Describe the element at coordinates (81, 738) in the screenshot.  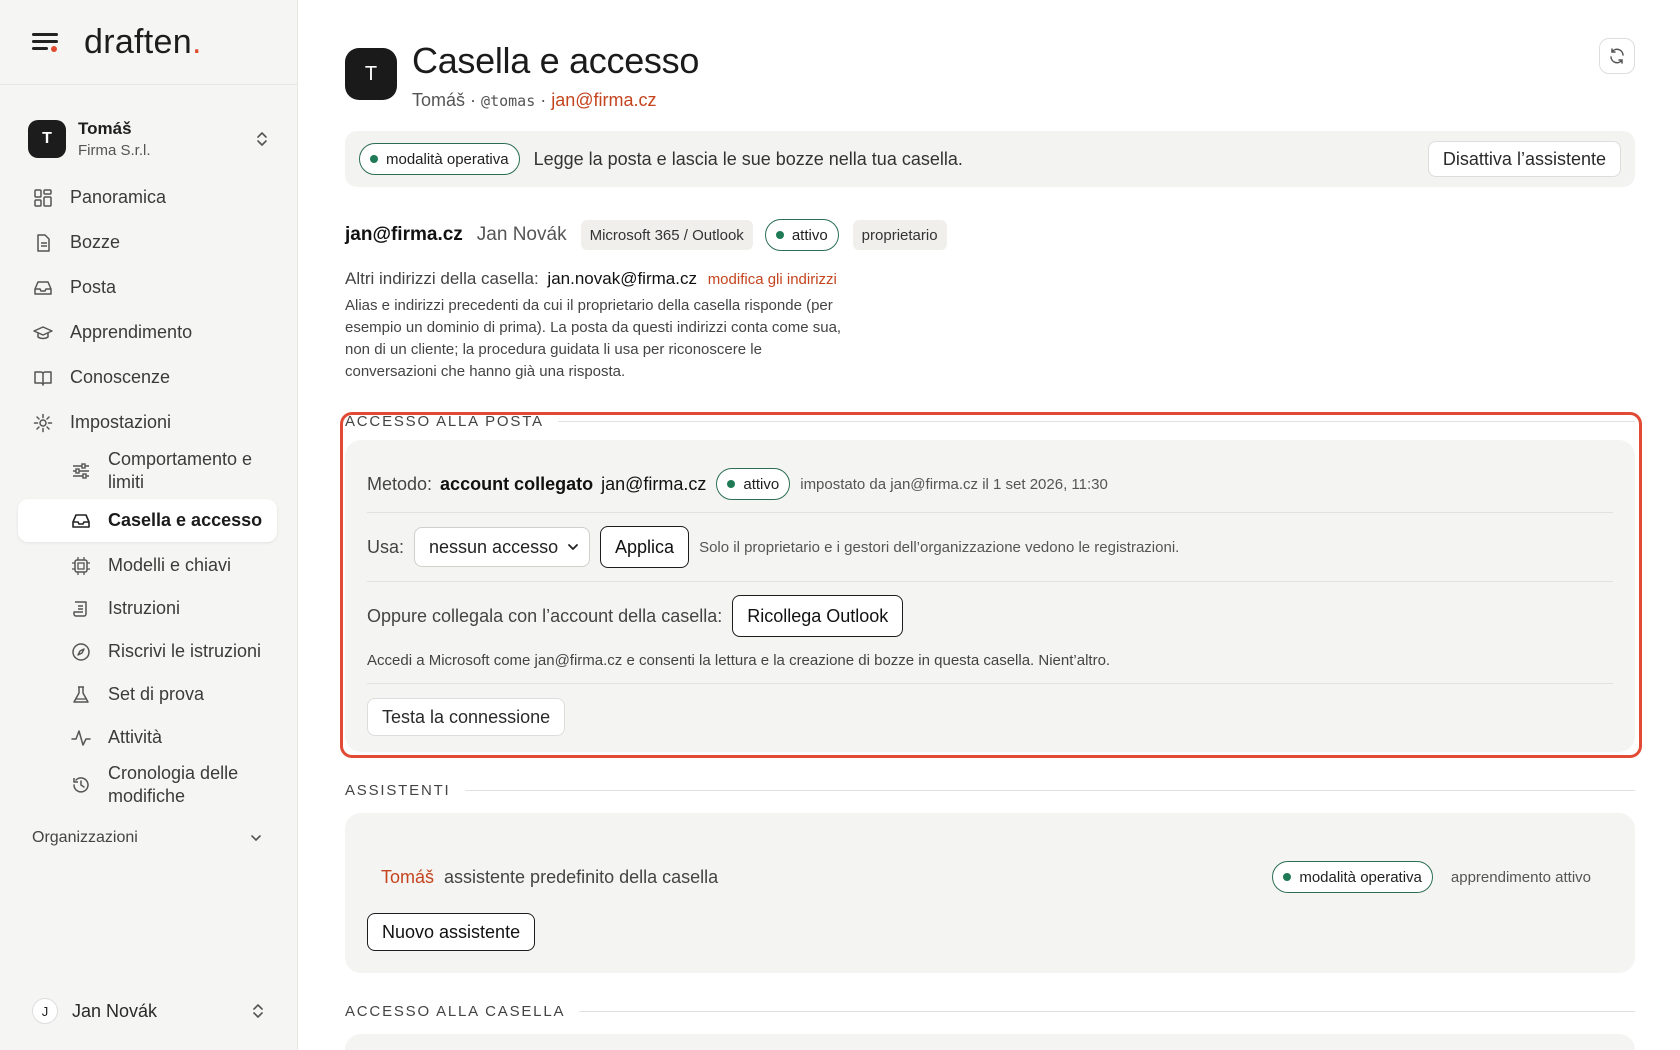
I see `activity-icon` at that location.